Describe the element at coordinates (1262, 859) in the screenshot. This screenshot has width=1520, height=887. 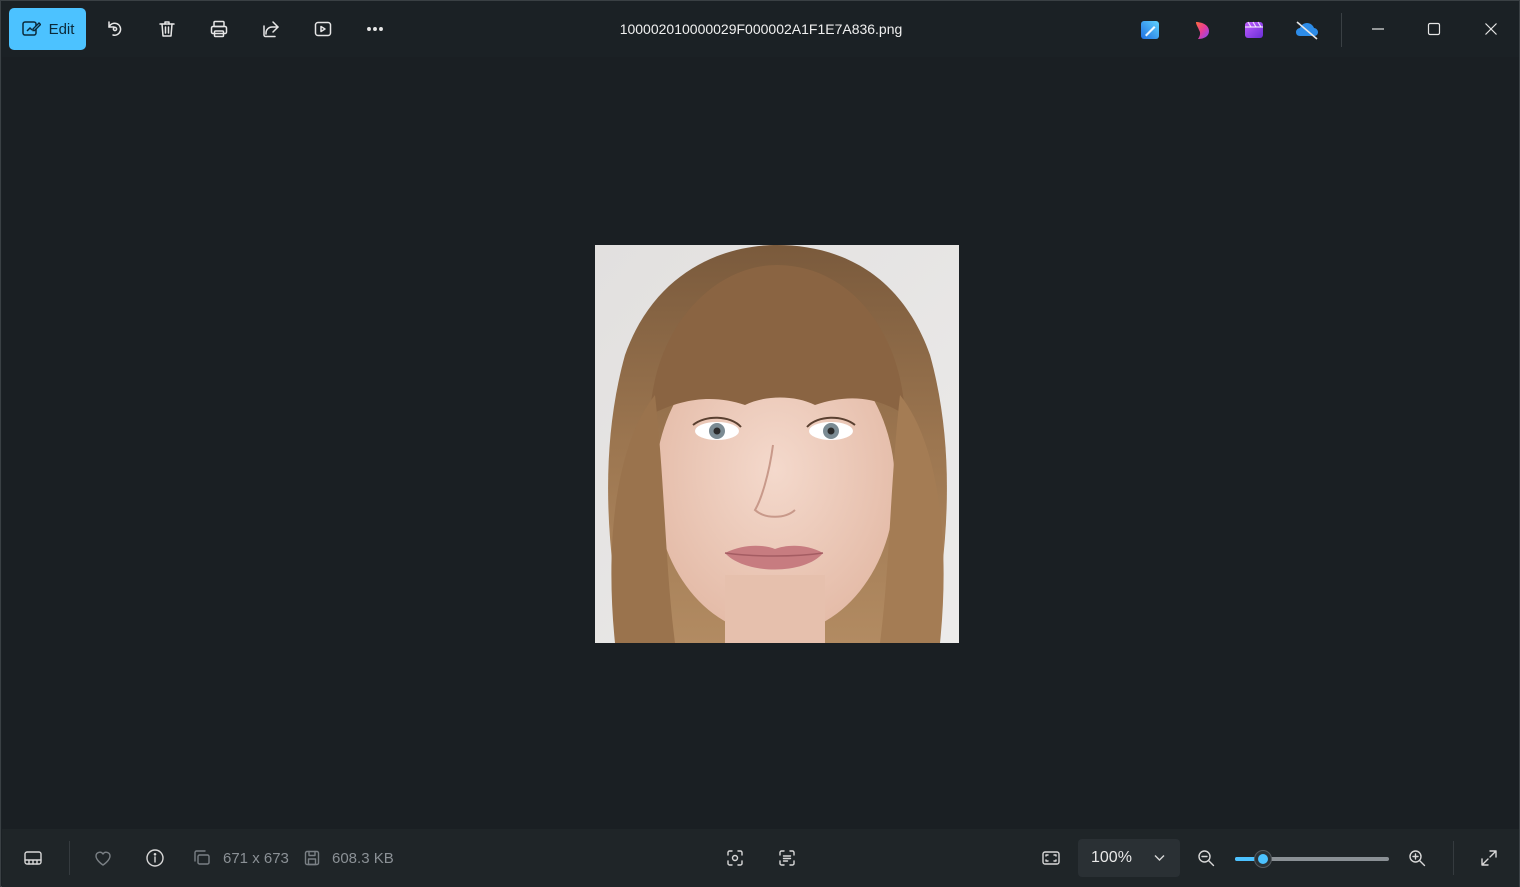
I see `zoom-slider-thumb` at that location.